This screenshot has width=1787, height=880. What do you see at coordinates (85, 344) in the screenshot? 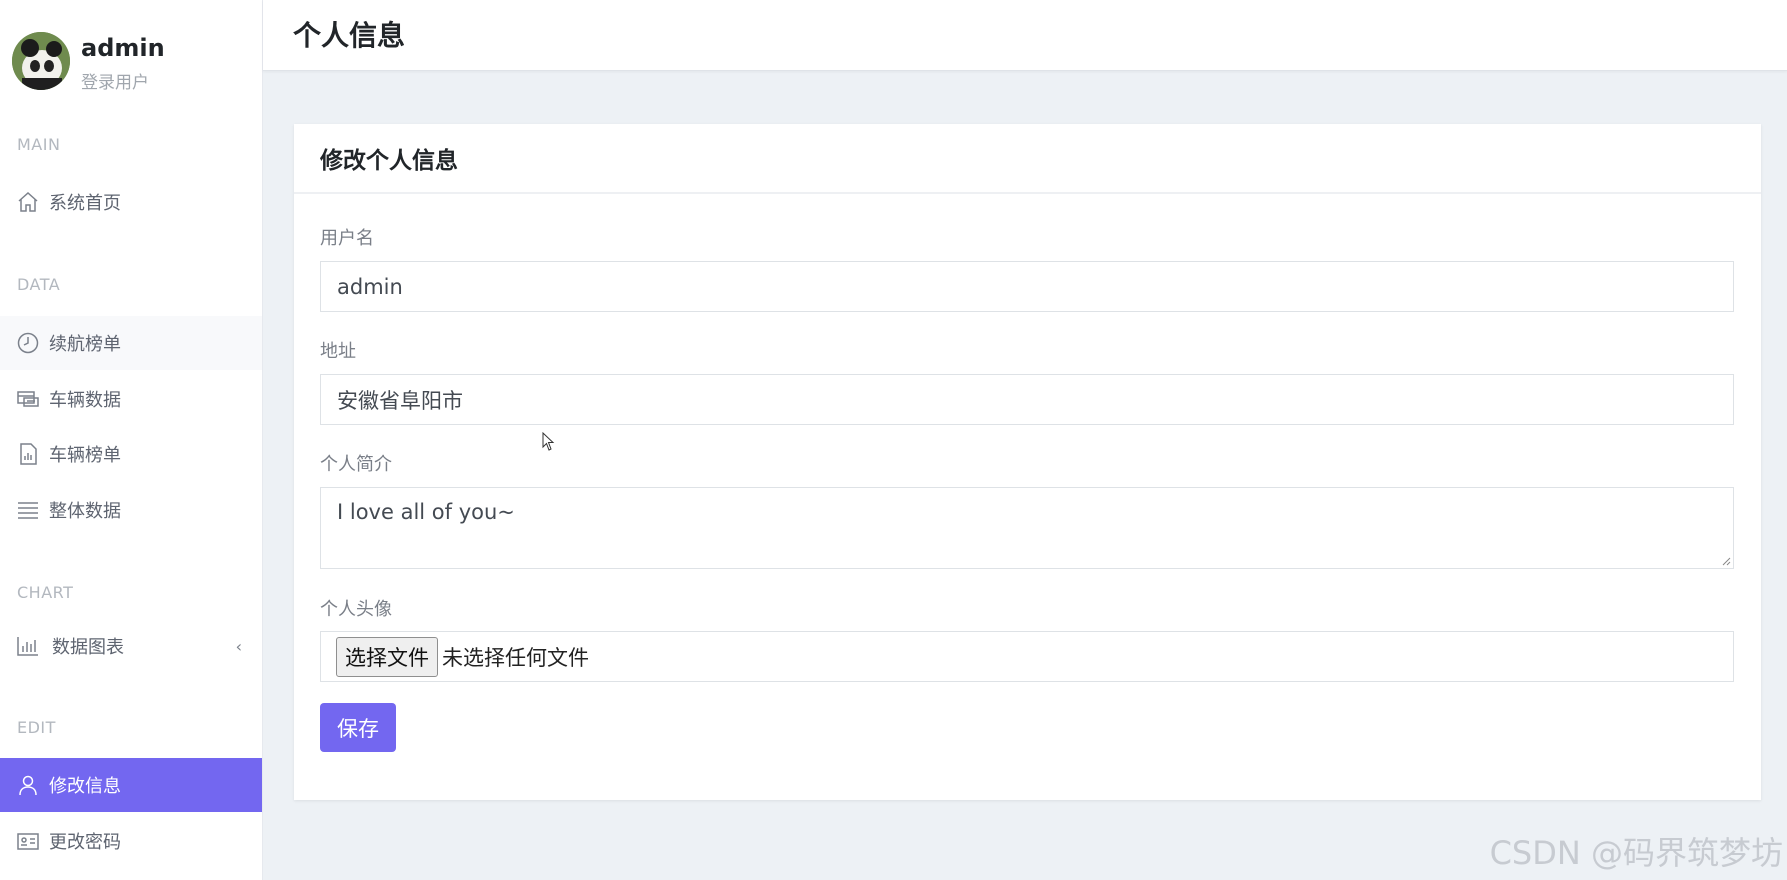
I see `sidebar-item-label: 续航榜单` at bounding box center [85, 344].